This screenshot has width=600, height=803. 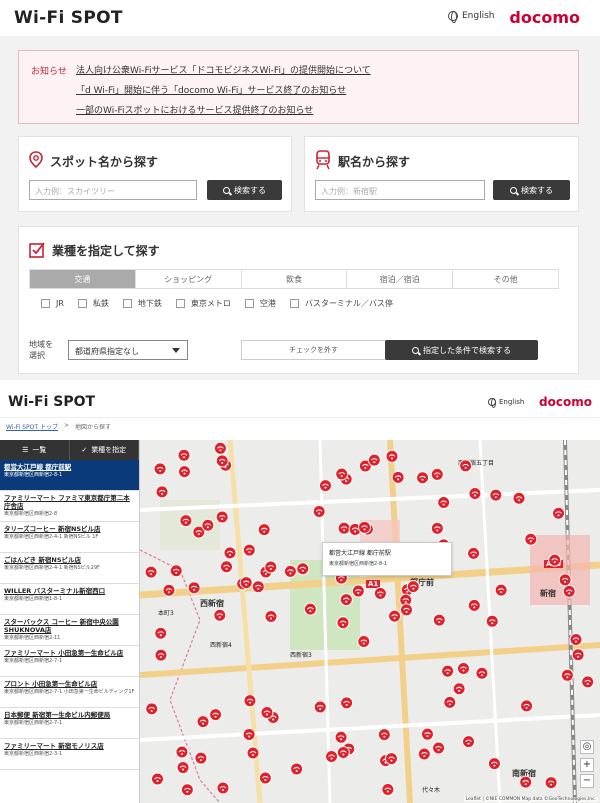 What do you see at coordinates (69, 475) in the screenshot?
I see `list-item: 都営大江戸線 都庁前駅 東京都新宿区西新宿2-8-1` at bounding box center [69, 475].